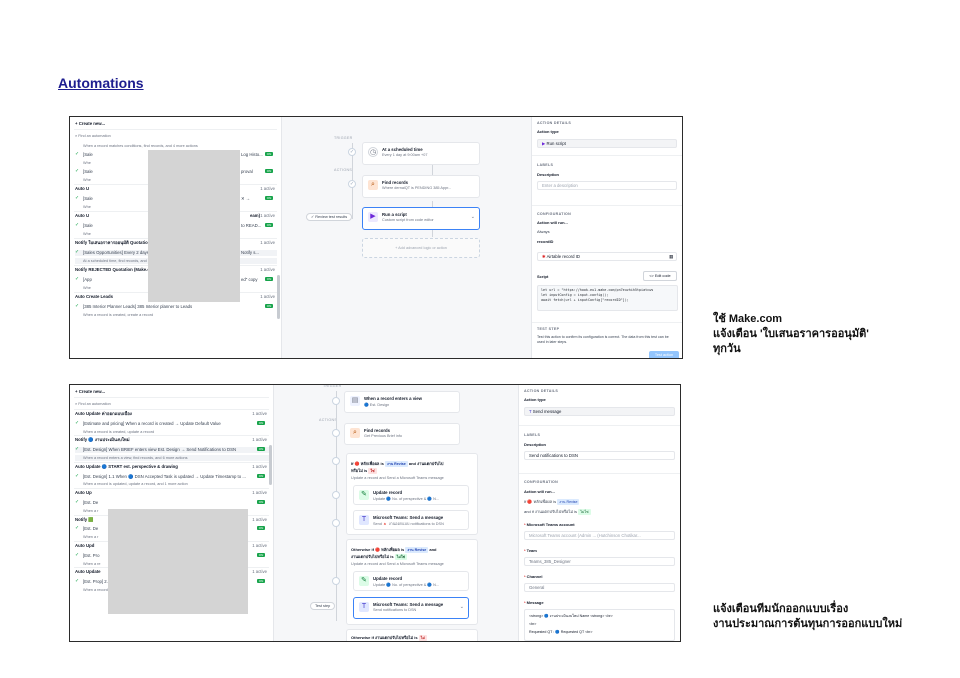 This screenshot has width=960, height=678. Describe the element at coordinates (421, 248) in the screenshot. I see `add-advanced-logic-button: + Add advanced logic or action` at that location.